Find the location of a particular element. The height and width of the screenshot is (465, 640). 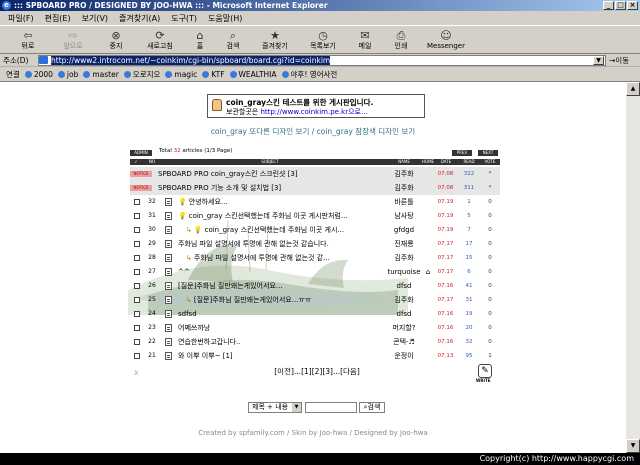

menu-item: 보기(V) is located at coordinates (95, 18).